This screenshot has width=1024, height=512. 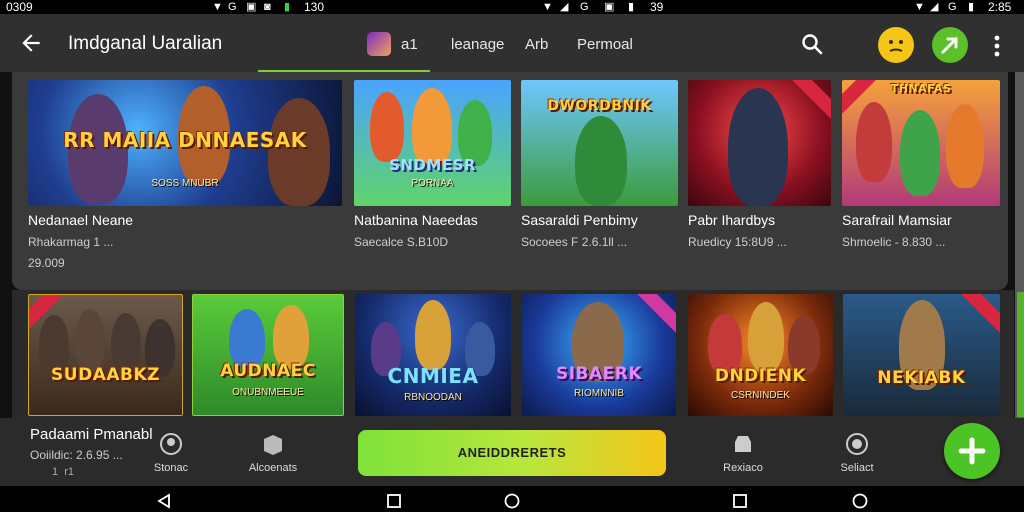 What do you see at coordinates (171, 468) in the screenshot?
I see `nav-label: Stonac` at bounding box center [171, 468].